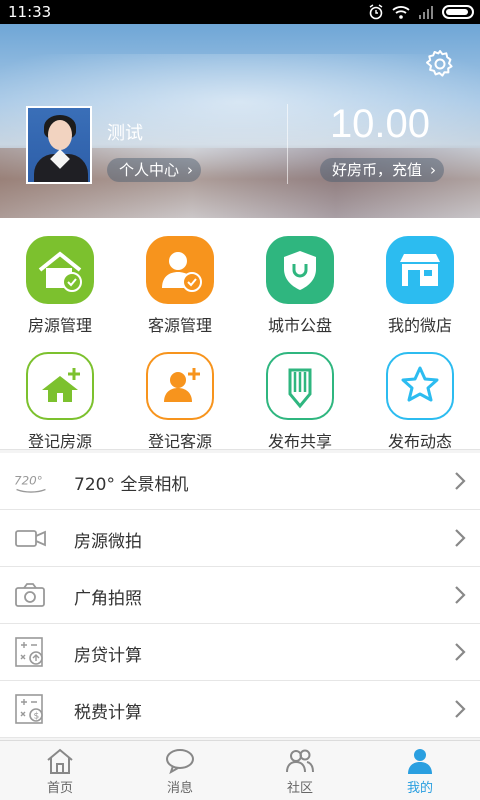  Describe the element at coordinates (299, 325) in the screenshot. I see `grid-label: 城市公盘` at that location.